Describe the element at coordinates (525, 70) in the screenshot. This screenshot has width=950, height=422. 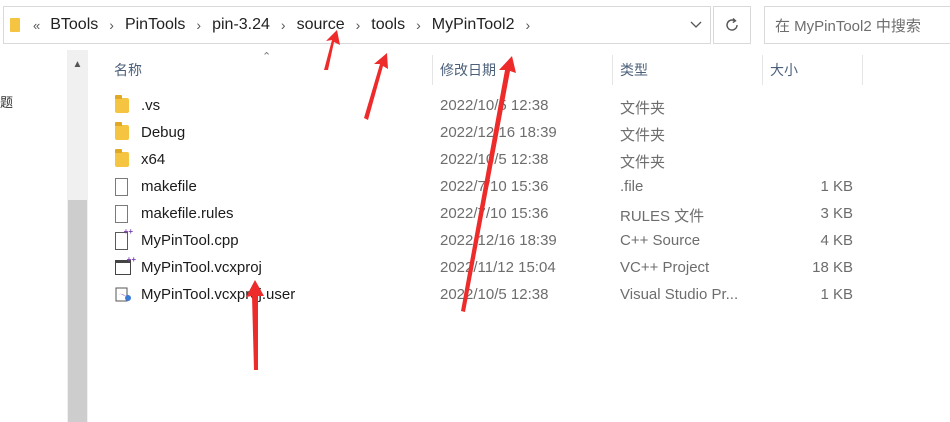
I see `column-header-date: 修改日期` at that location.